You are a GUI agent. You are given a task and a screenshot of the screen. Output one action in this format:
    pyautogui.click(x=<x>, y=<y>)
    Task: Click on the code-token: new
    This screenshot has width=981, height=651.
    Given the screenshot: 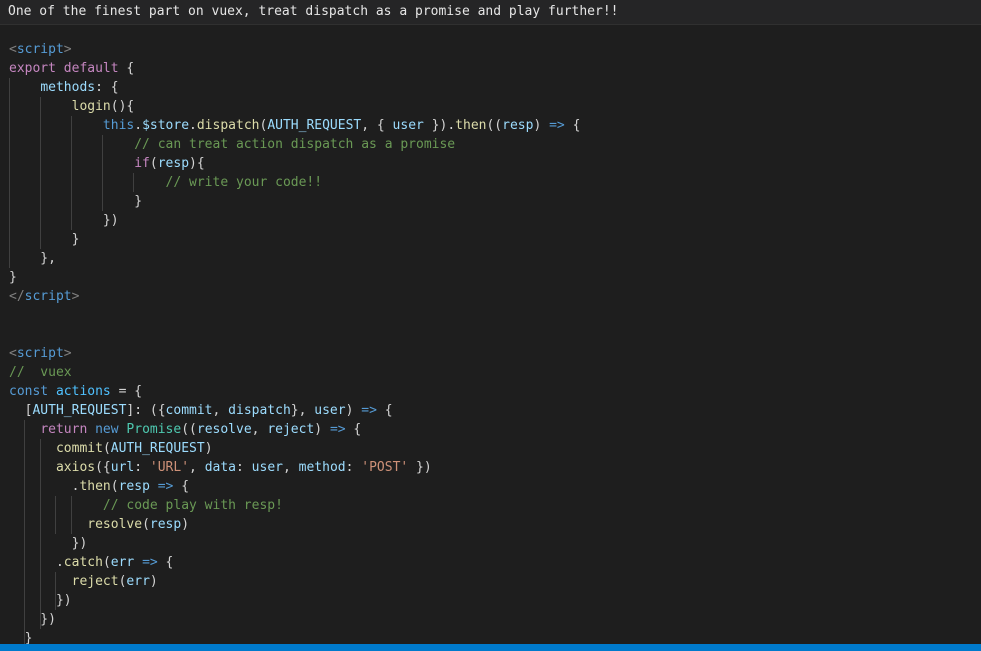 What is the action you would take?
    pyautogui.click(x=107, y=429)
    